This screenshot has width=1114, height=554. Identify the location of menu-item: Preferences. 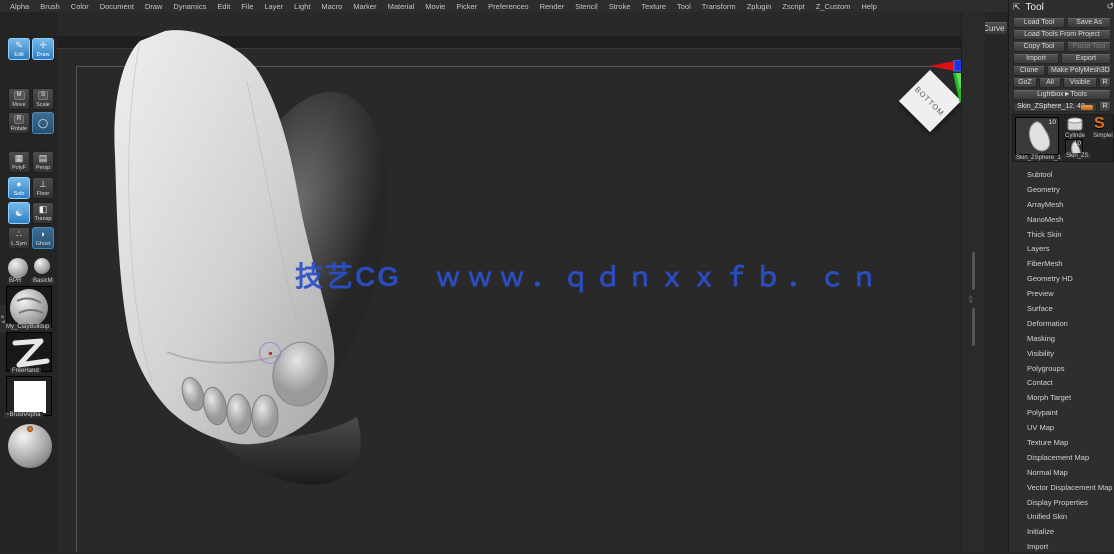
(508, 6).